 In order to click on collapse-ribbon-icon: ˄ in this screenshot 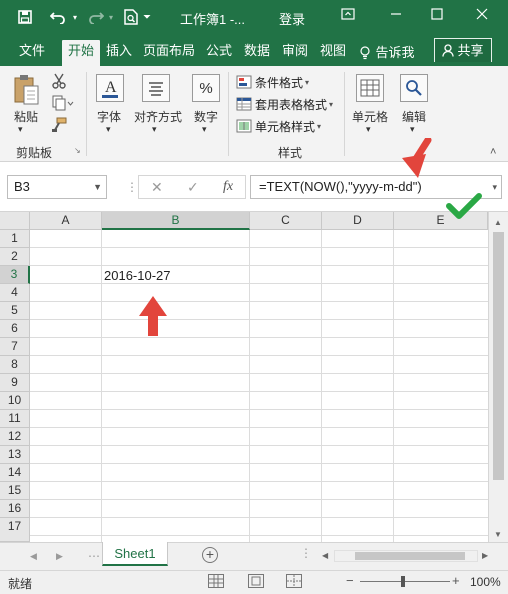, I will do `click(493, 152)`.